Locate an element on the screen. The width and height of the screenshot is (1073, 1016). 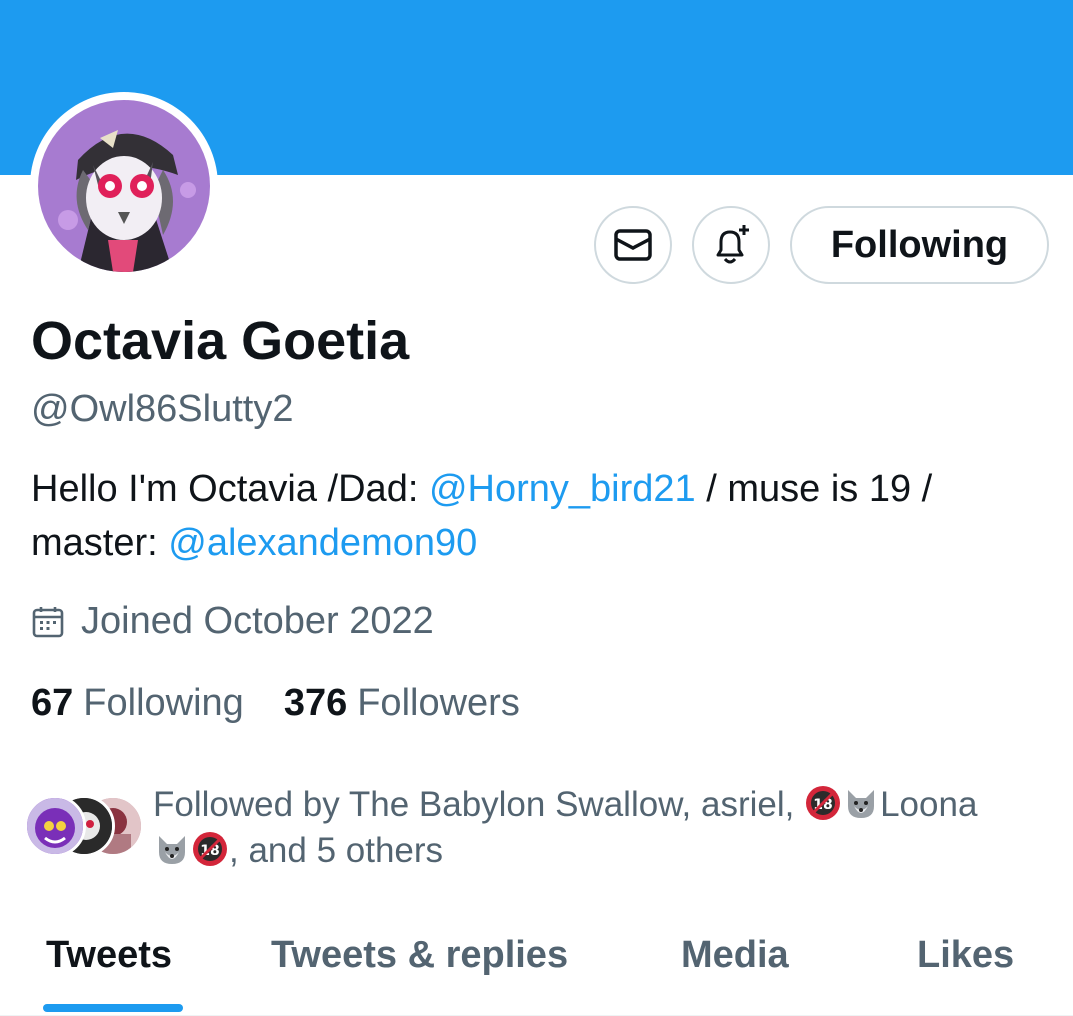
bio-text: Hello I'm Octavia /Dad: is located at coordinates (230, 489).